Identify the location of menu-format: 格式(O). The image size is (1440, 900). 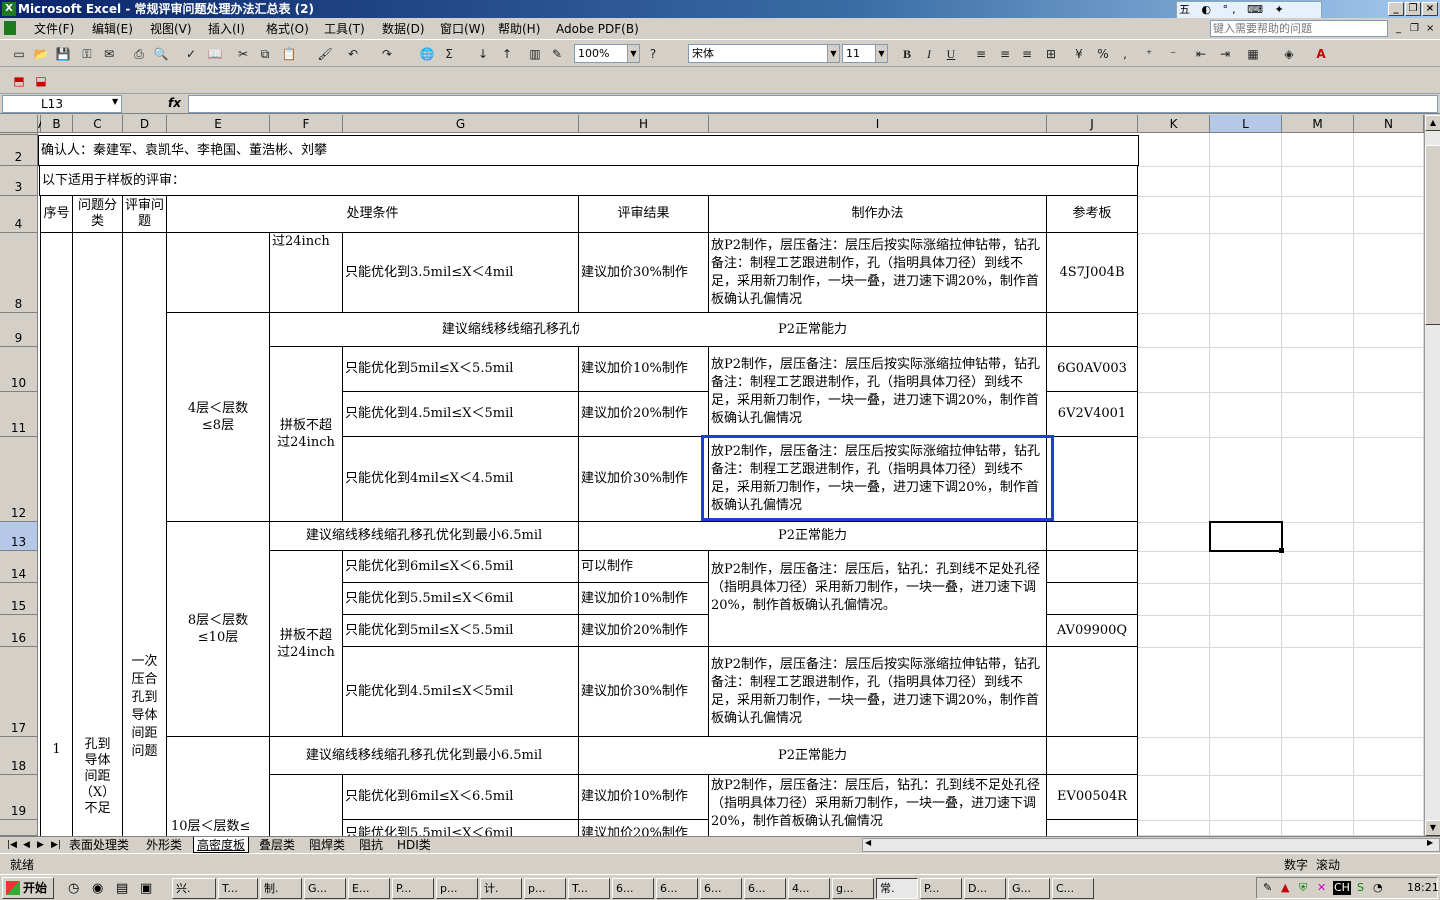
(287, 29).